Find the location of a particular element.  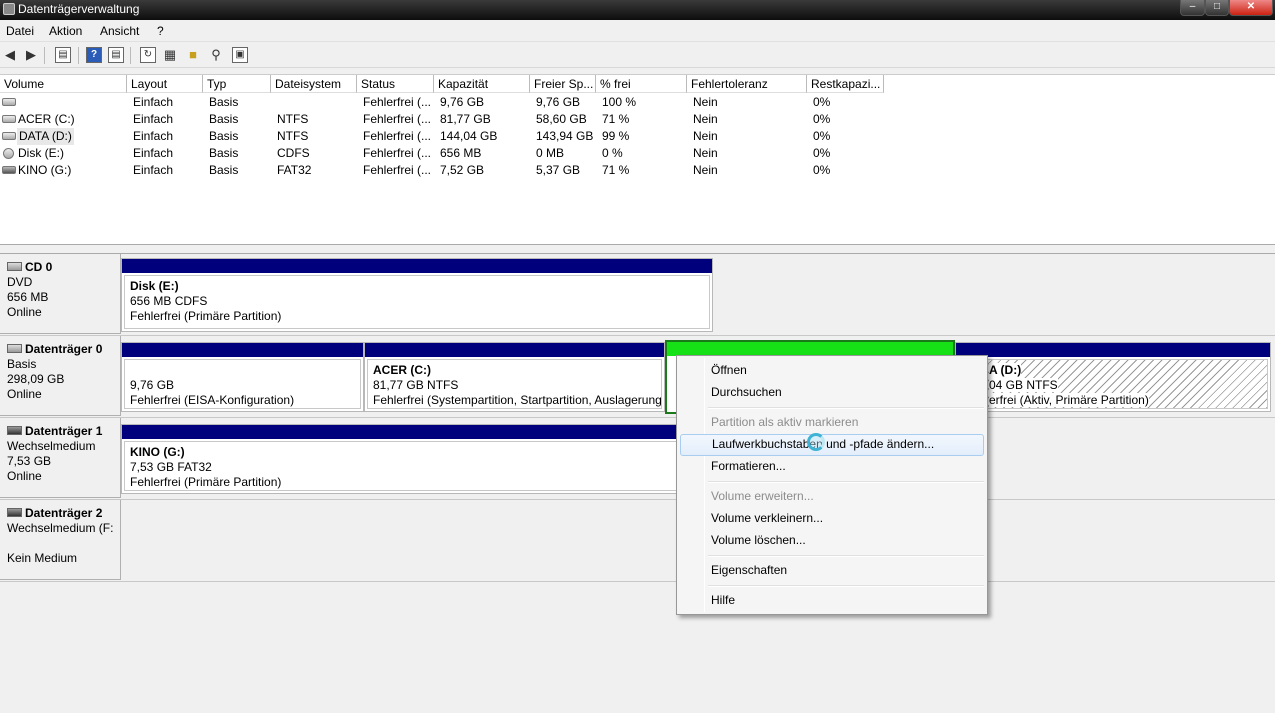

partition-size: 04 GB NTFS is located at coordinates (1023, 385).